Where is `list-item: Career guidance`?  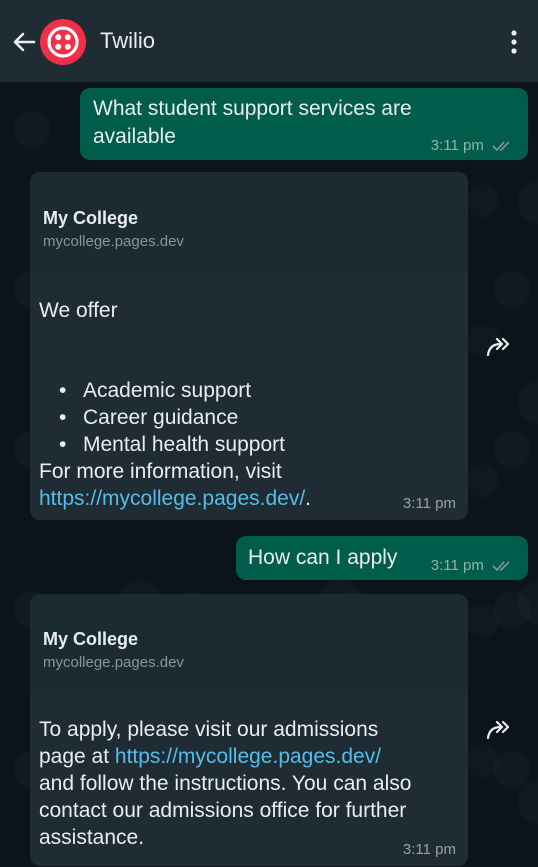 list-item: Career guidance is located at coordinates (244, 417).